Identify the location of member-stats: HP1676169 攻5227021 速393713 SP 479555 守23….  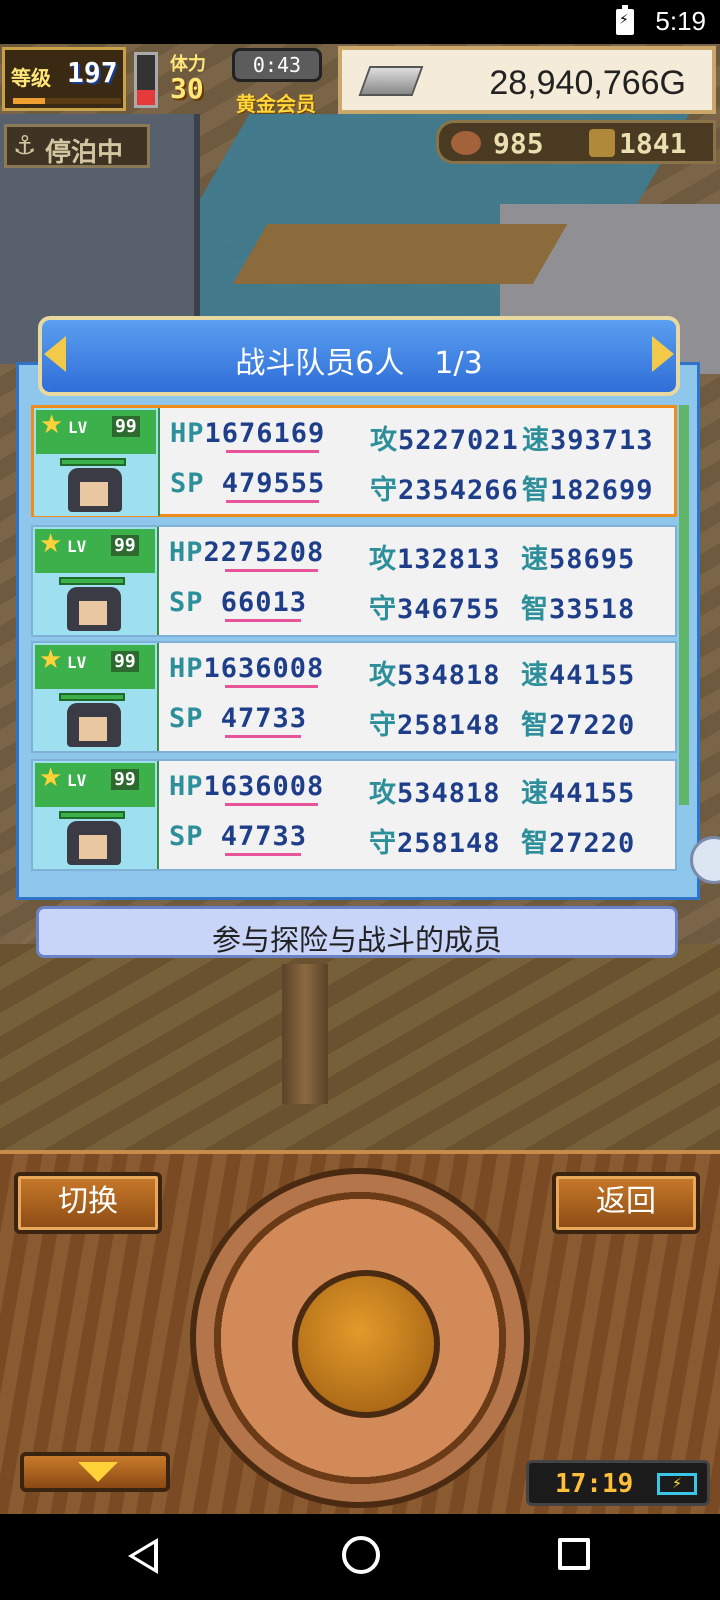
(424, 462).